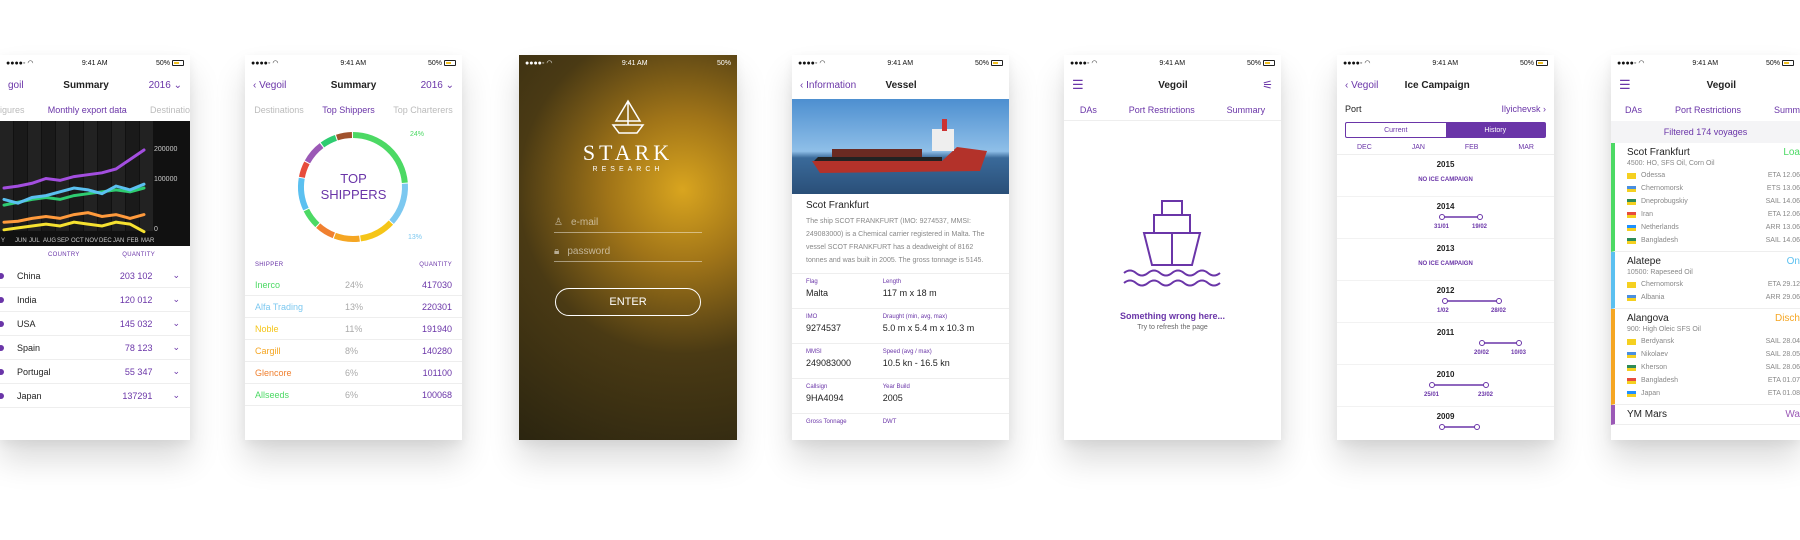 The height and width of the screenshot is (540, 1800). Describe the element at coordinates (628, 252) in the screenshot. I see `password-field: 🔒︎ password` at that location.